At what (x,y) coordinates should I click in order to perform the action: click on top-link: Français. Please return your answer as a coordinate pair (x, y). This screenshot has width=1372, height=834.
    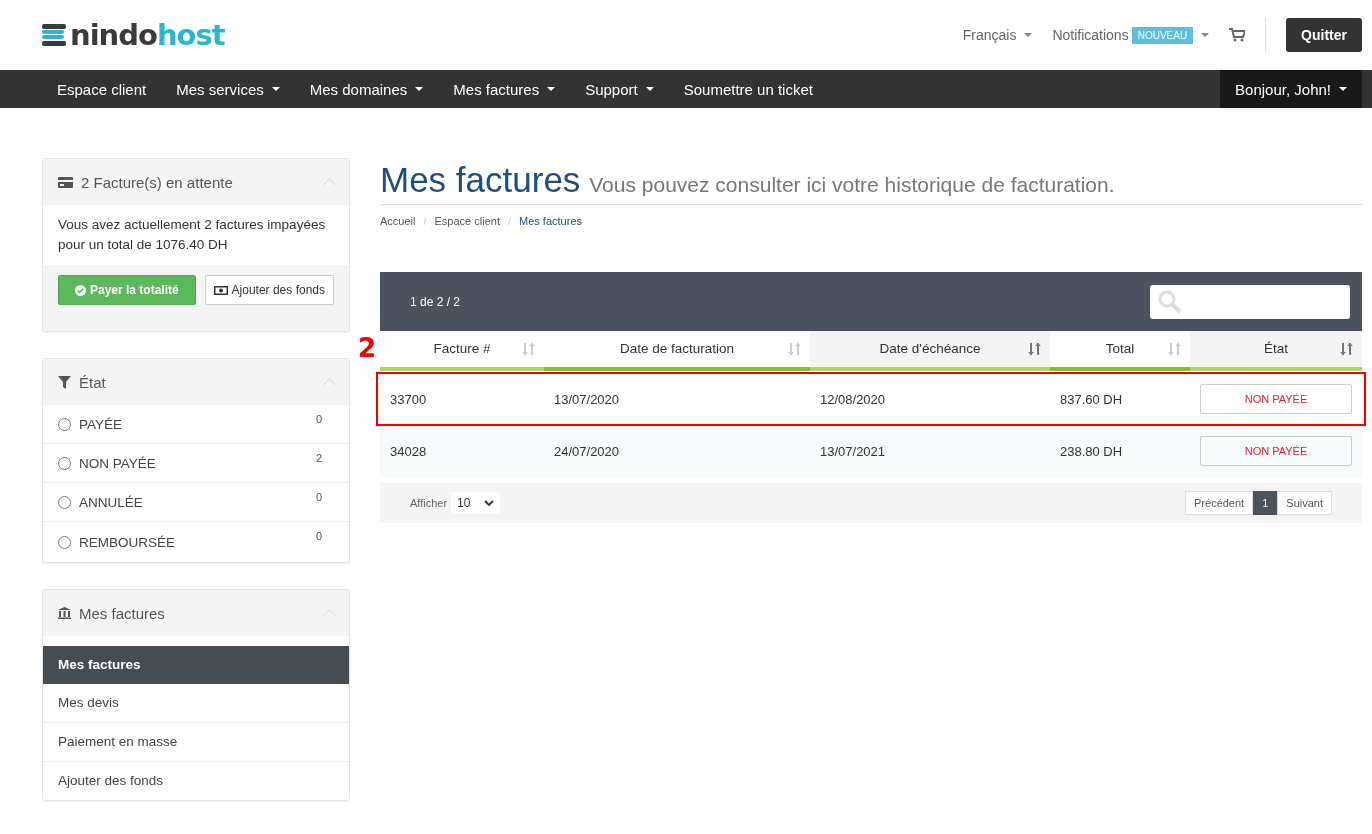
    Looking at the image, I should click on (997, 35).